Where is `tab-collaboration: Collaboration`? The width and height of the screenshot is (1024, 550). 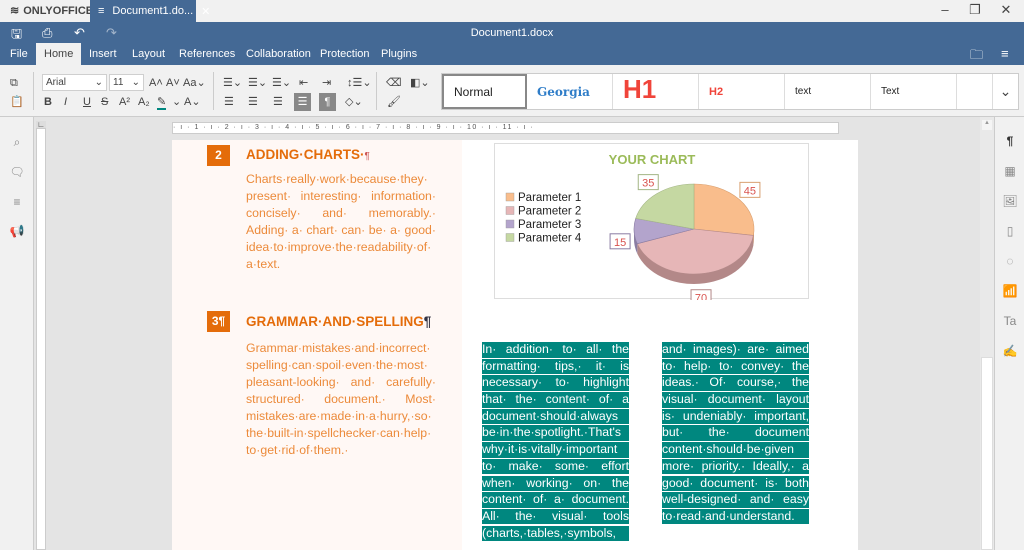 tab-collaboration: Collaboration is located at coordinates (278, 54).